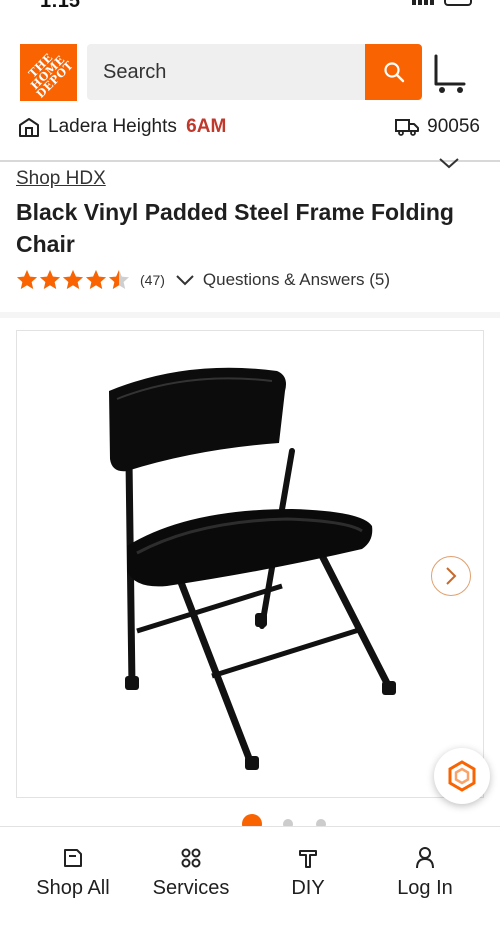 This screenshot has height=942, width=500. I want to click on logo-text: THE HOME DEPOT, so click(51, 75).